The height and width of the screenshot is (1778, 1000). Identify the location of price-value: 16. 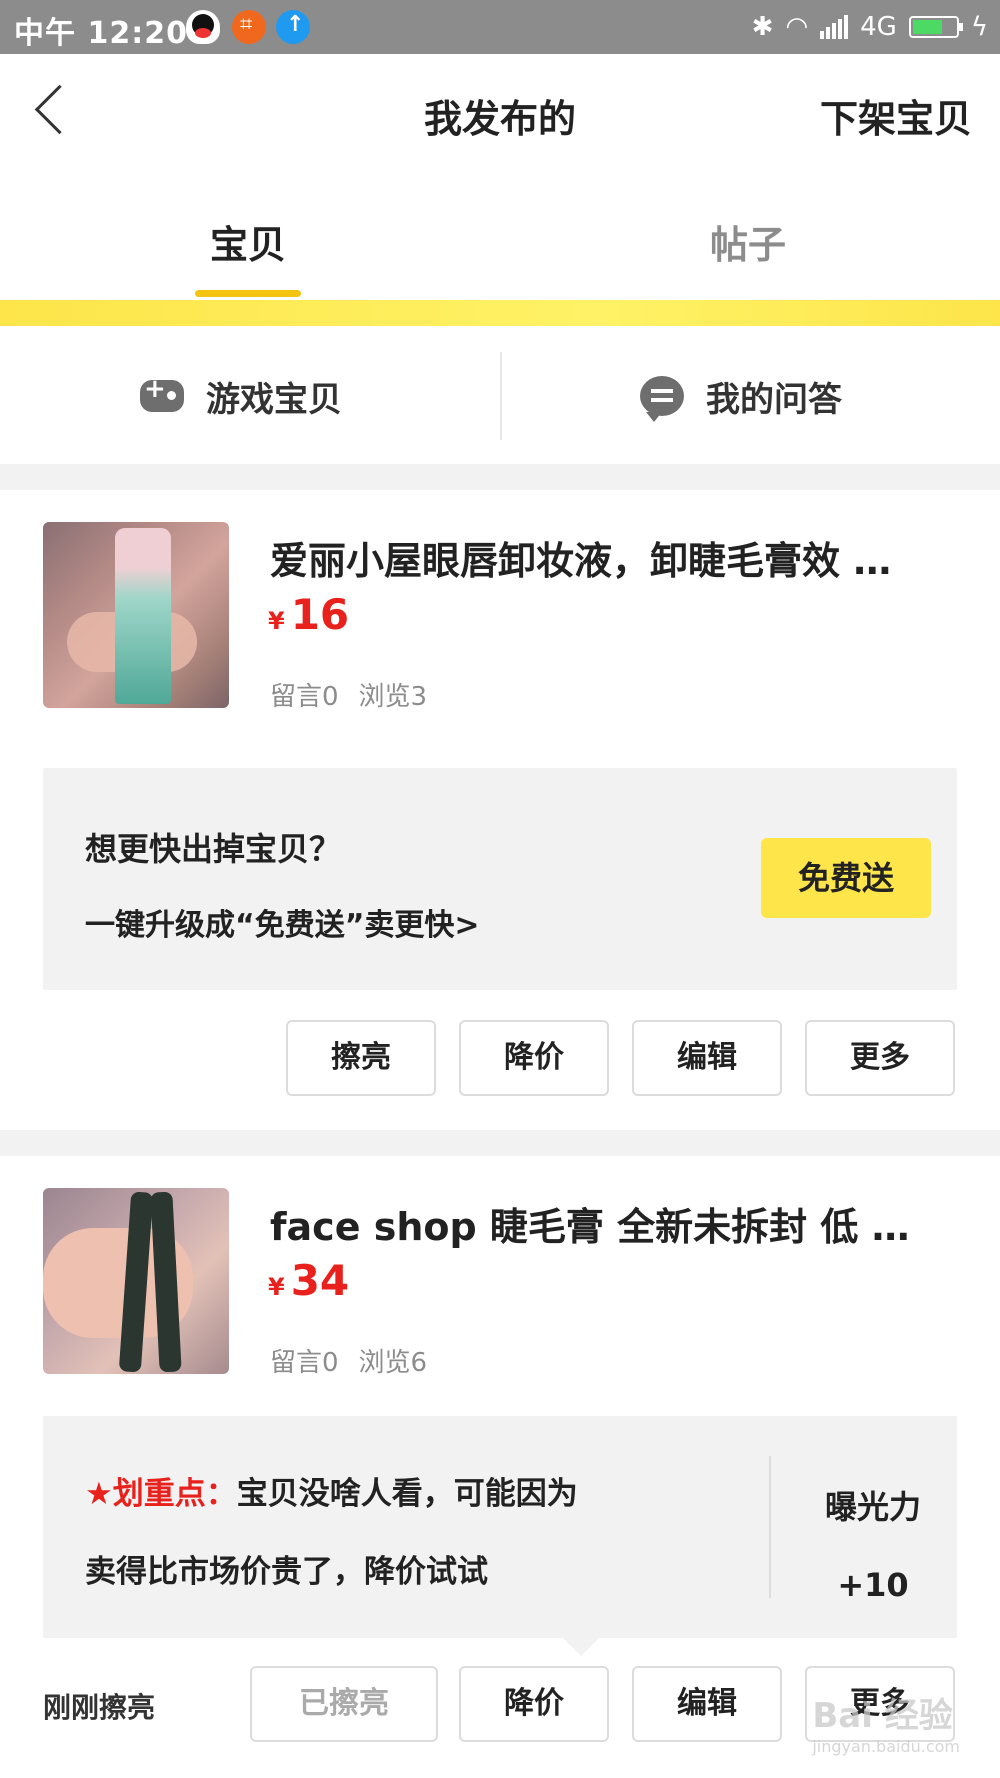
(320, 614).